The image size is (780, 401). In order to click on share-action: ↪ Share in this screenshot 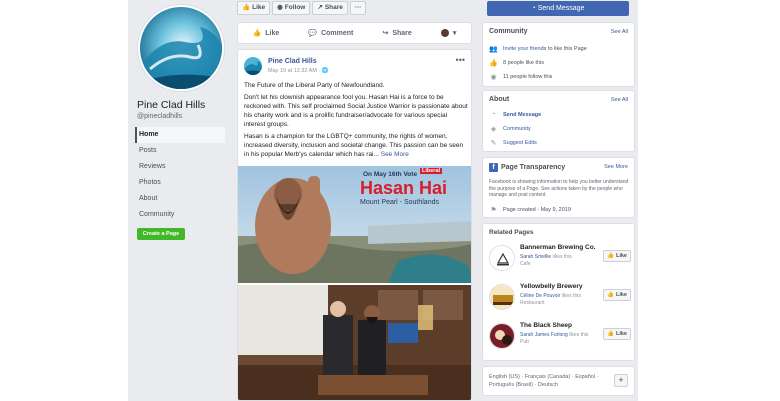, I will do `click(397, 33)`.